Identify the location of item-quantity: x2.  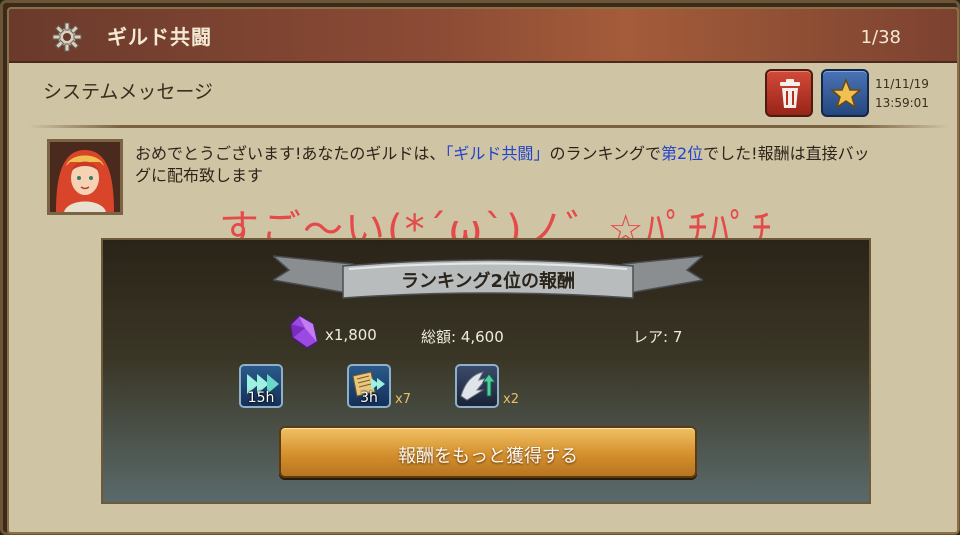
(511, 399).